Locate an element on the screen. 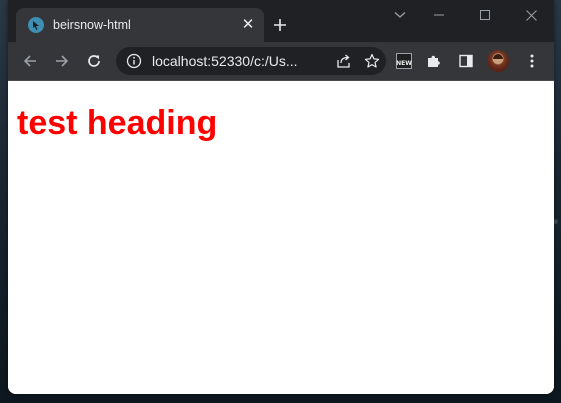 This screenshot has width=561, height=403. forward-button is located at coordinates (62, 61).